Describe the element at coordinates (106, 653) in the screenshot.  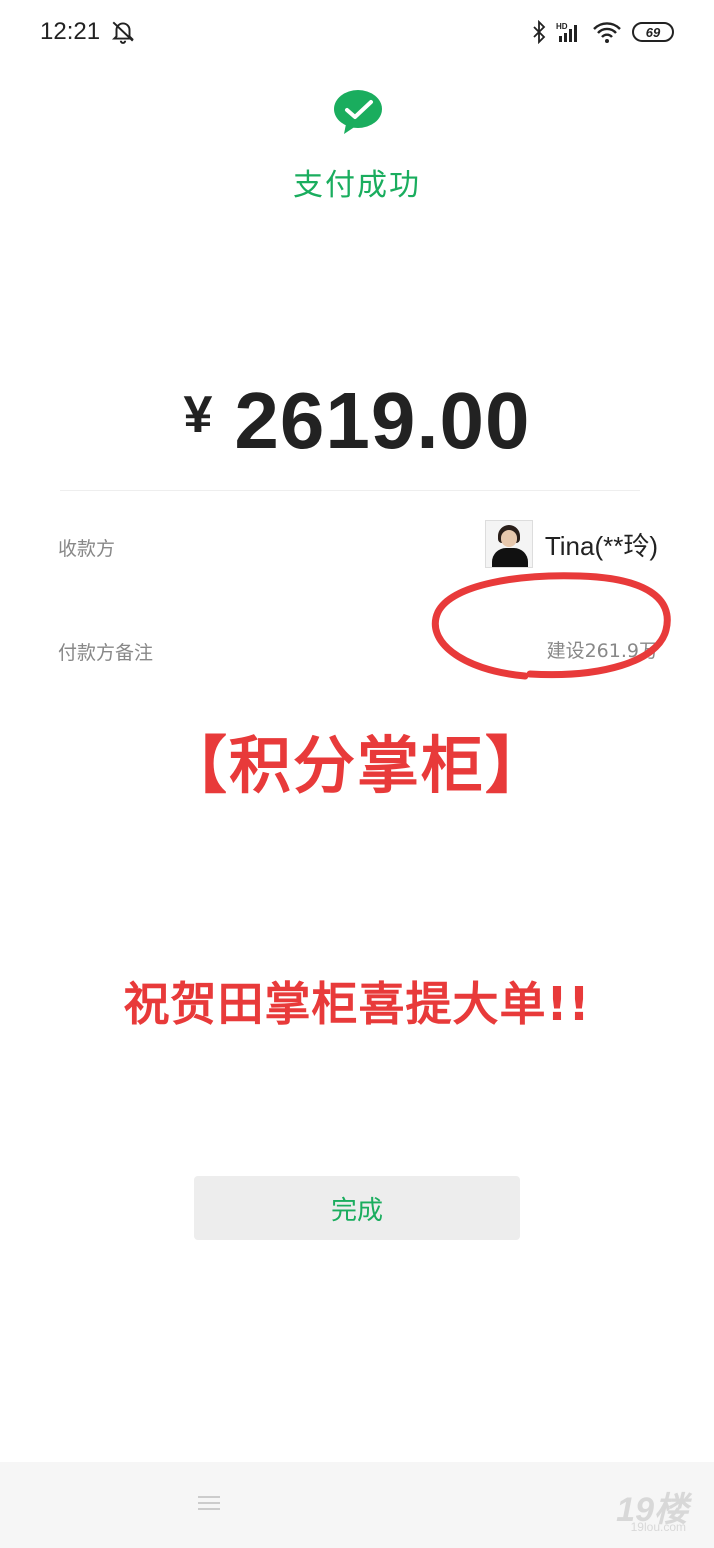
I see `payer-note-label: 付款方备注` at that location.